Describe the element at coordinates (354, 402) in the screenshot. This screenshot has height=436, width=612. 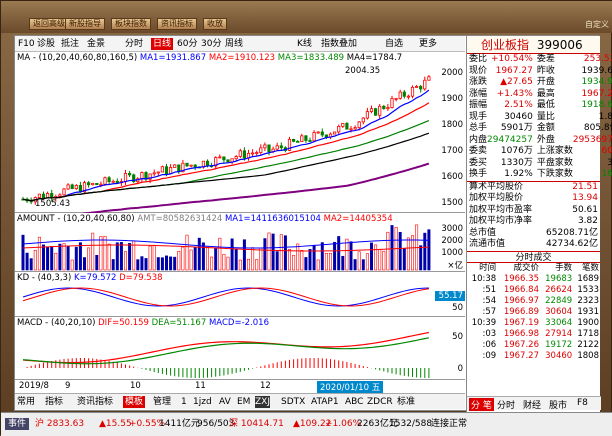
I see `tab-abc: ABC` at that location.